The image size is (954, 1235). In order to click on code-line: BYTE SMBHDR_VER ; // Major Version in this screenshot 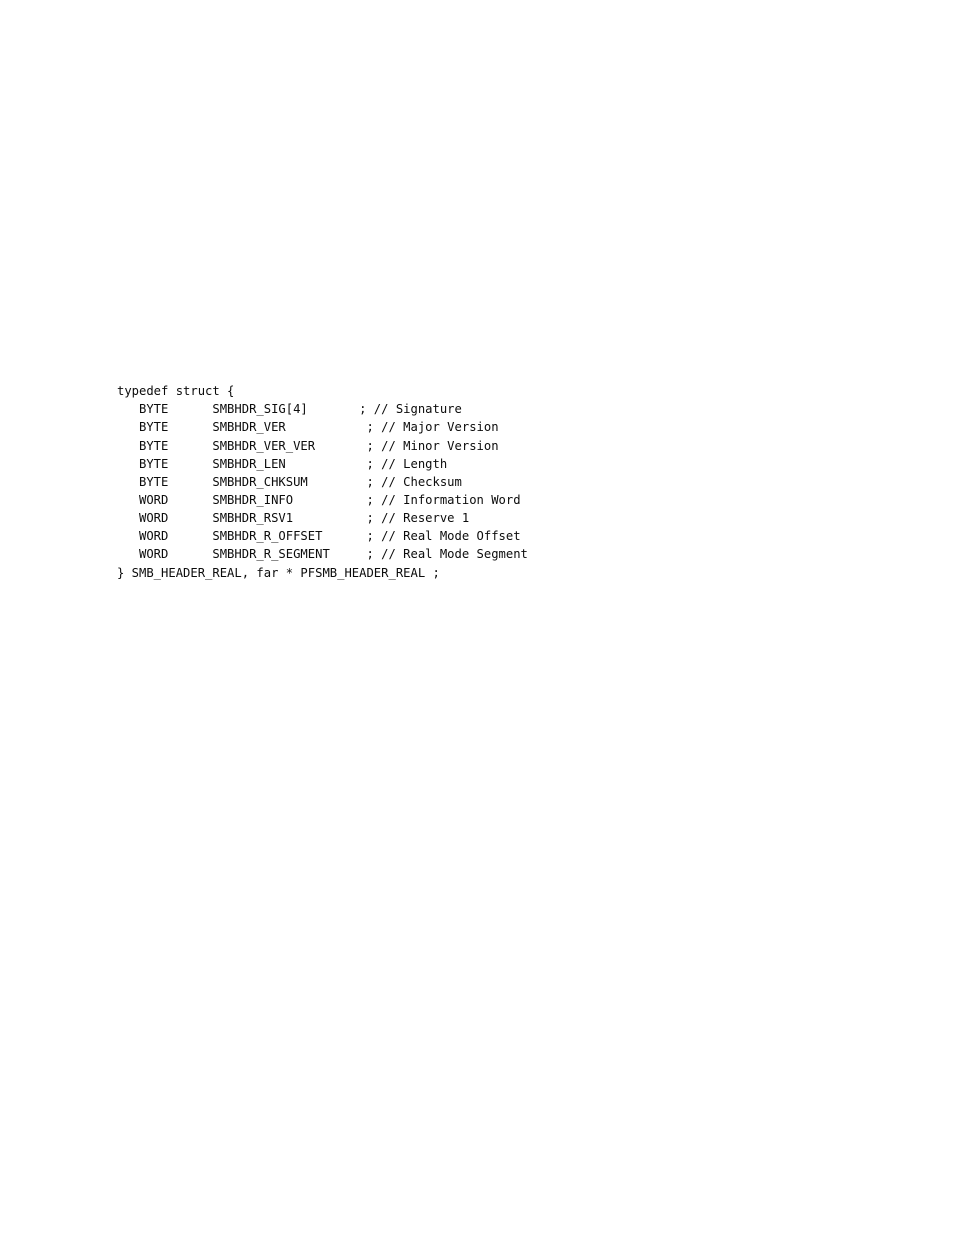, I will do `click(308, 427)`.